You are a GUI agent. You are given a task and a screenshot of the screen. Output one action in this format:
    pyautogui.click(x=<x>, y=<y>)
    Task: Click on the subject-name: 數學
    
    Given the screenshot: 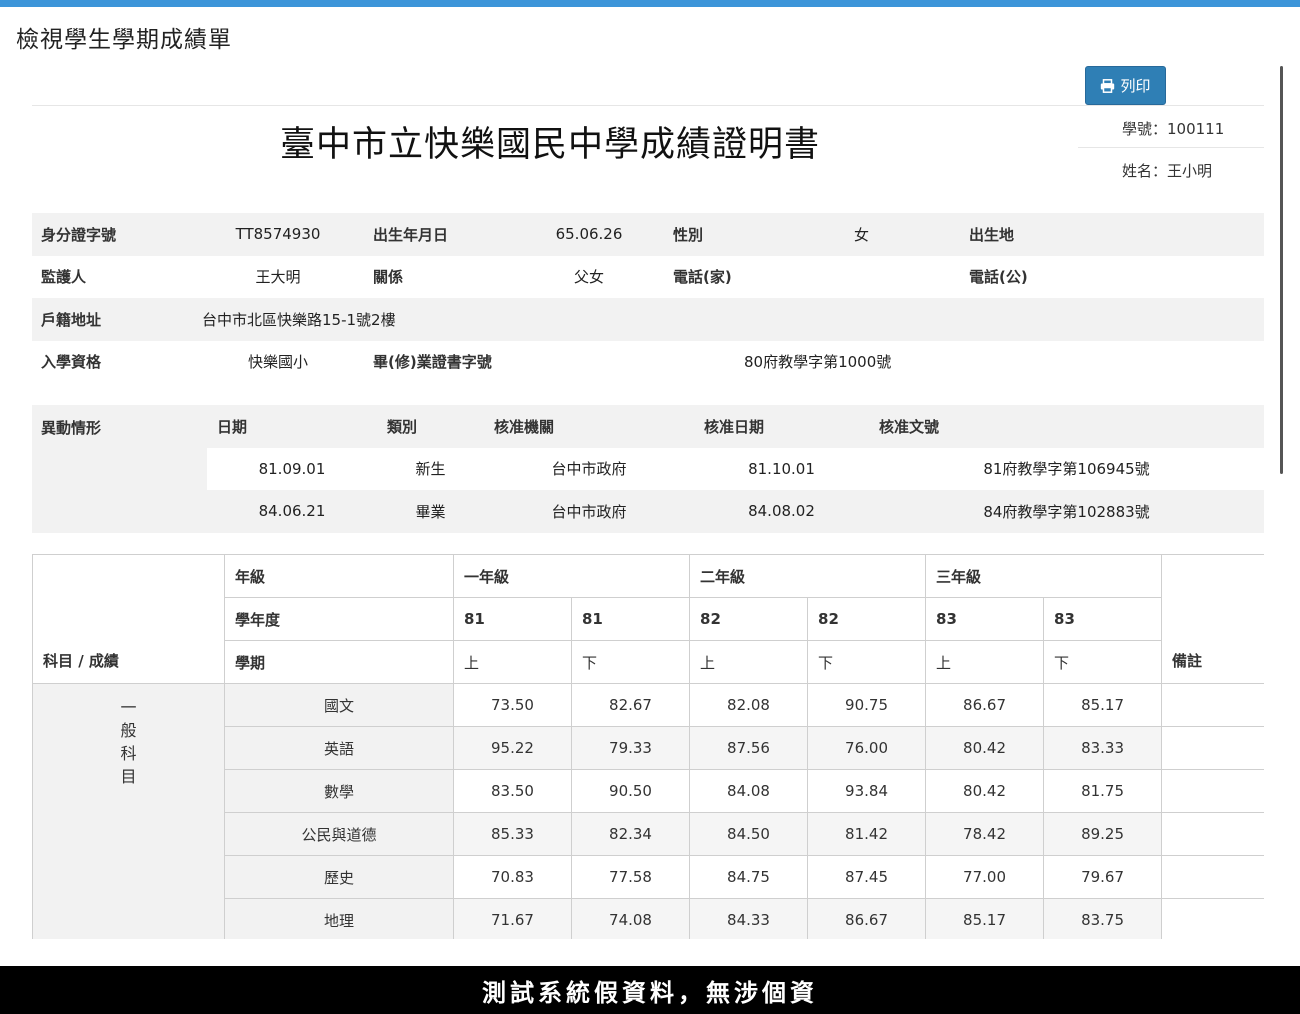 What is the action you would take?
    pyautogui.click(x=339, y=791)
    